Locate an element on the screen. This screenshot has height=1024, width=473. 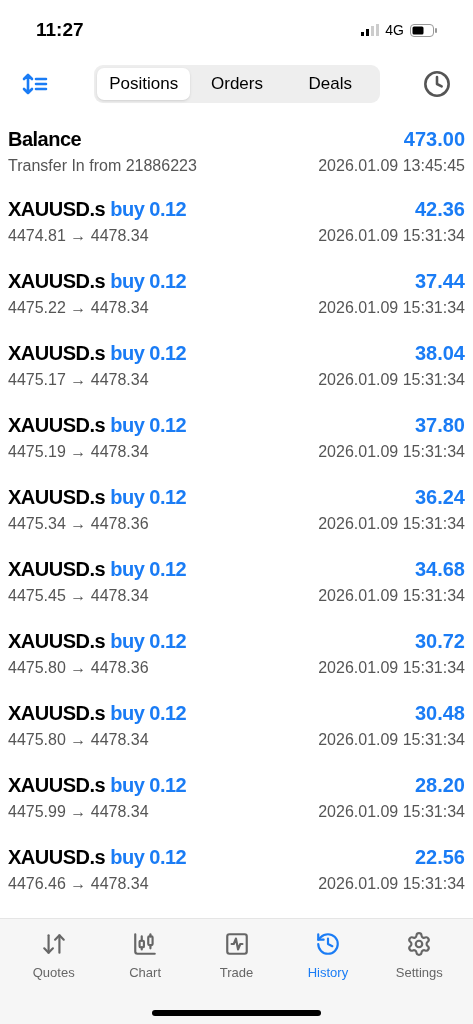
profit: 30.72 is located at coordinates (439, 641).